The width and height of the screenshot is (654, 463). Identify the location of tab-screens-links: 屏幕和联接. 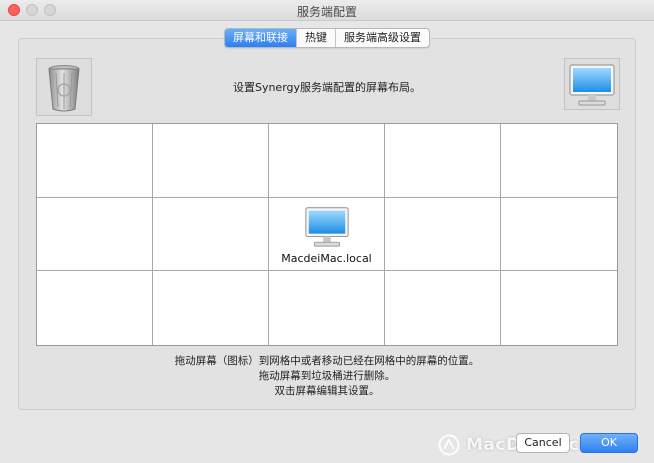
(260, 38).